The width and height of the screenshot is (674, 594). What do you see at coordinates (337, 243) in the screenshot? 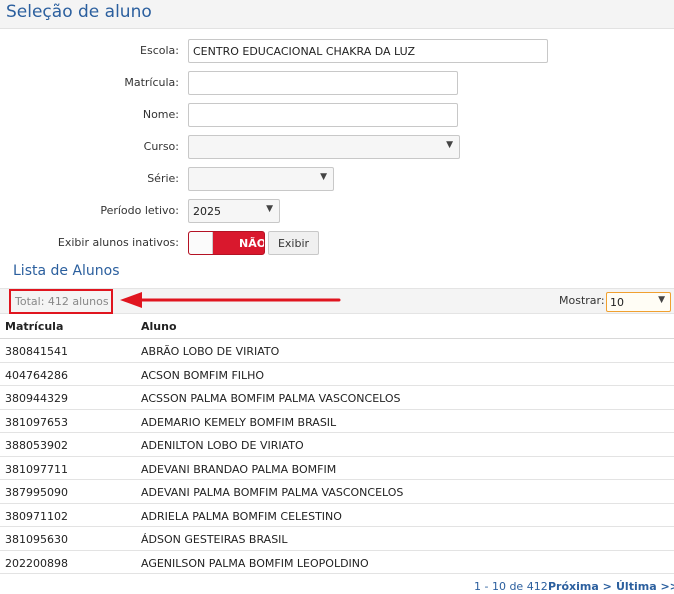
I see `inativos-row: Exibir alunos inativos: NÃO Exibir` at bounding box center [337, 243].